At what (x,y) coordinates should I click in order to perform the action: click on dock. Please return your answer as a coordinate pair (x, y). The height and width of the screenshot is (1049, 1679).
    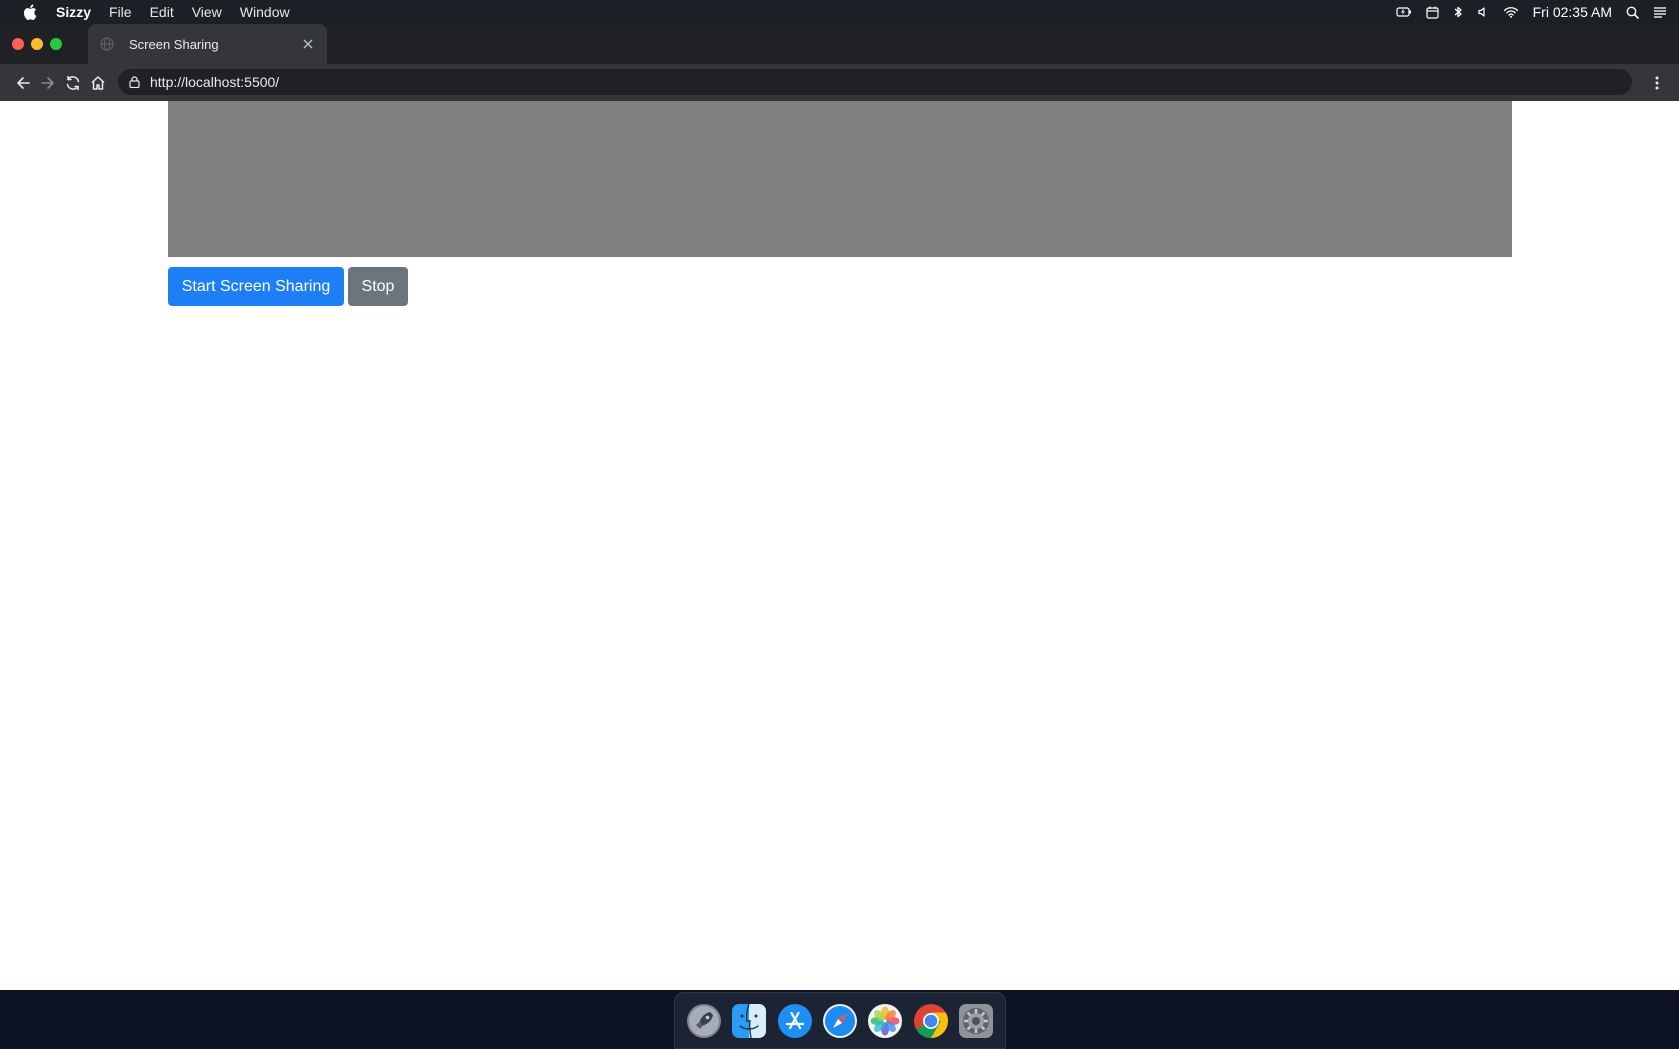
    Looking at the image, I should click on (840, 1020).